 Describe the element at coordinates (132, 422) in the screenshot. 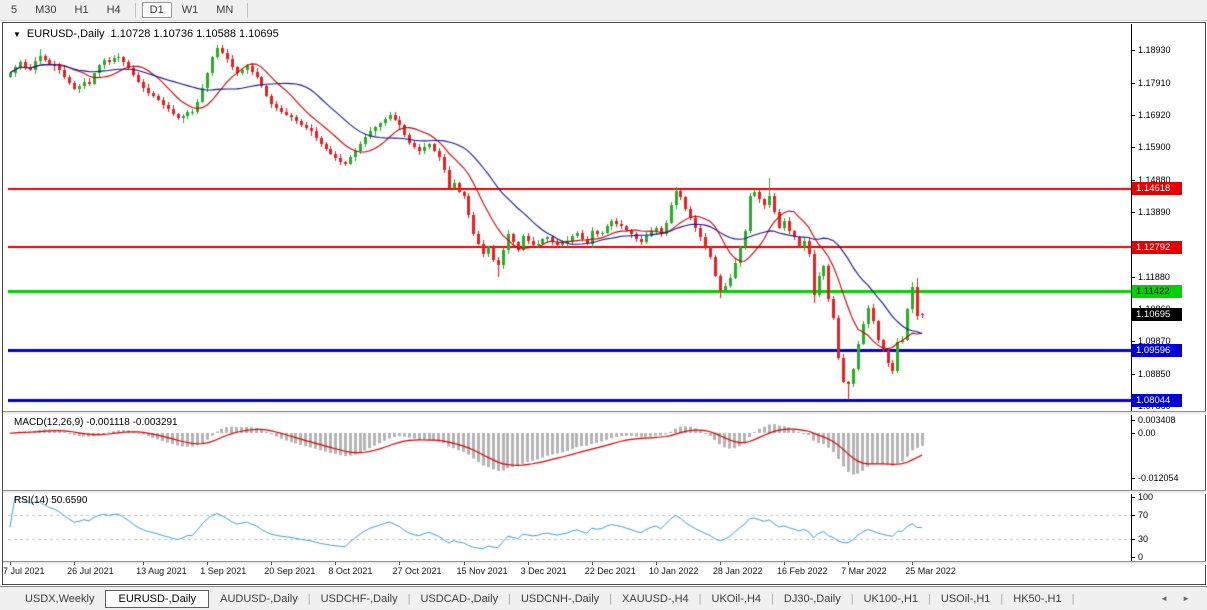

I see `macd-values: -0.001118 -0.003291` at that location.